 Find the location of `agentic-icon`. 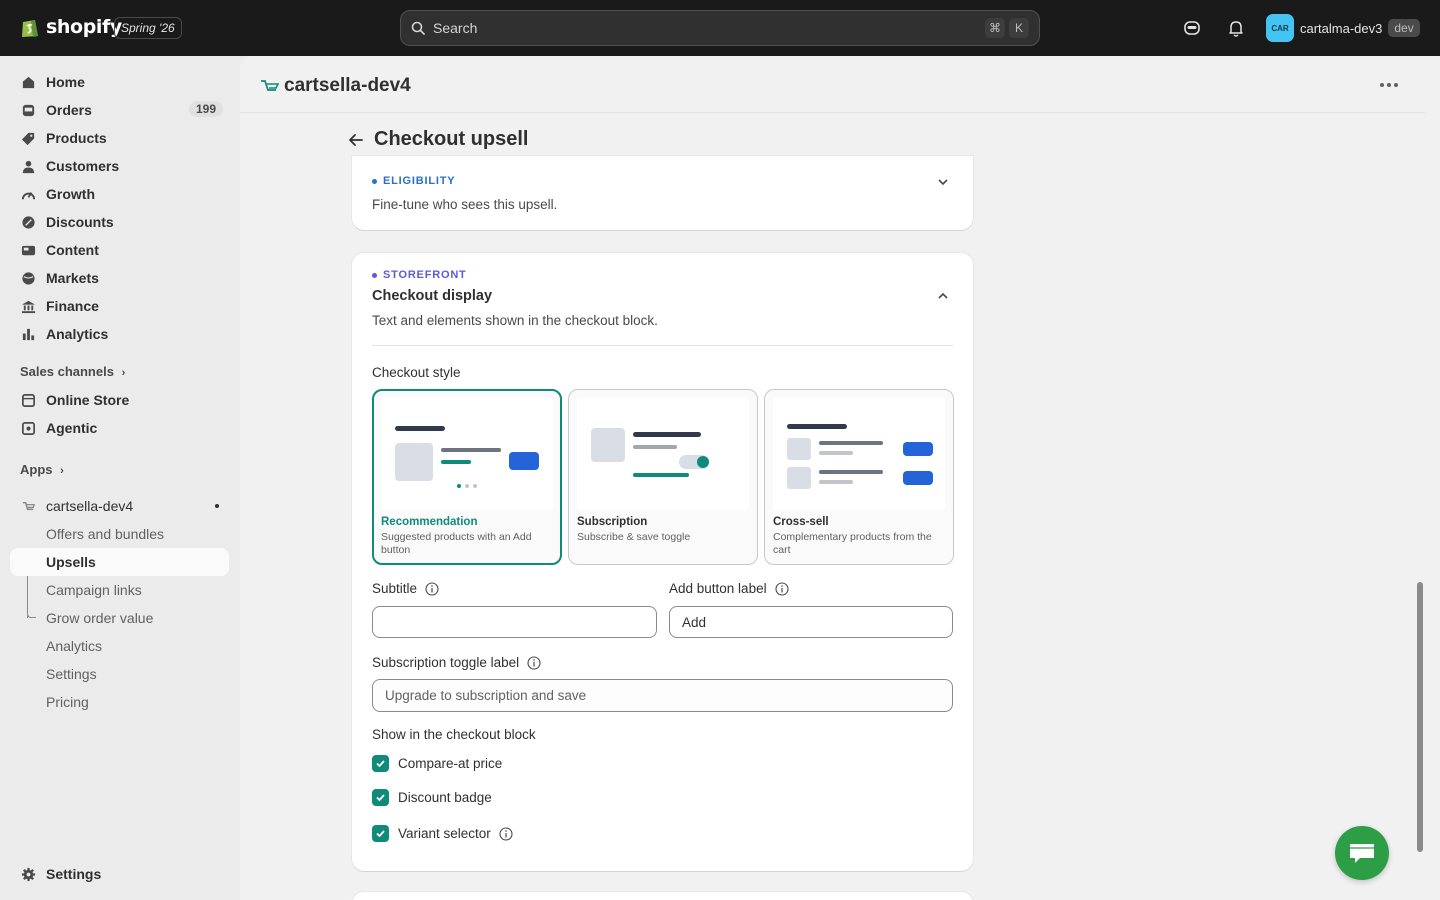

agentic-icon is located at coordinates (28, 428).